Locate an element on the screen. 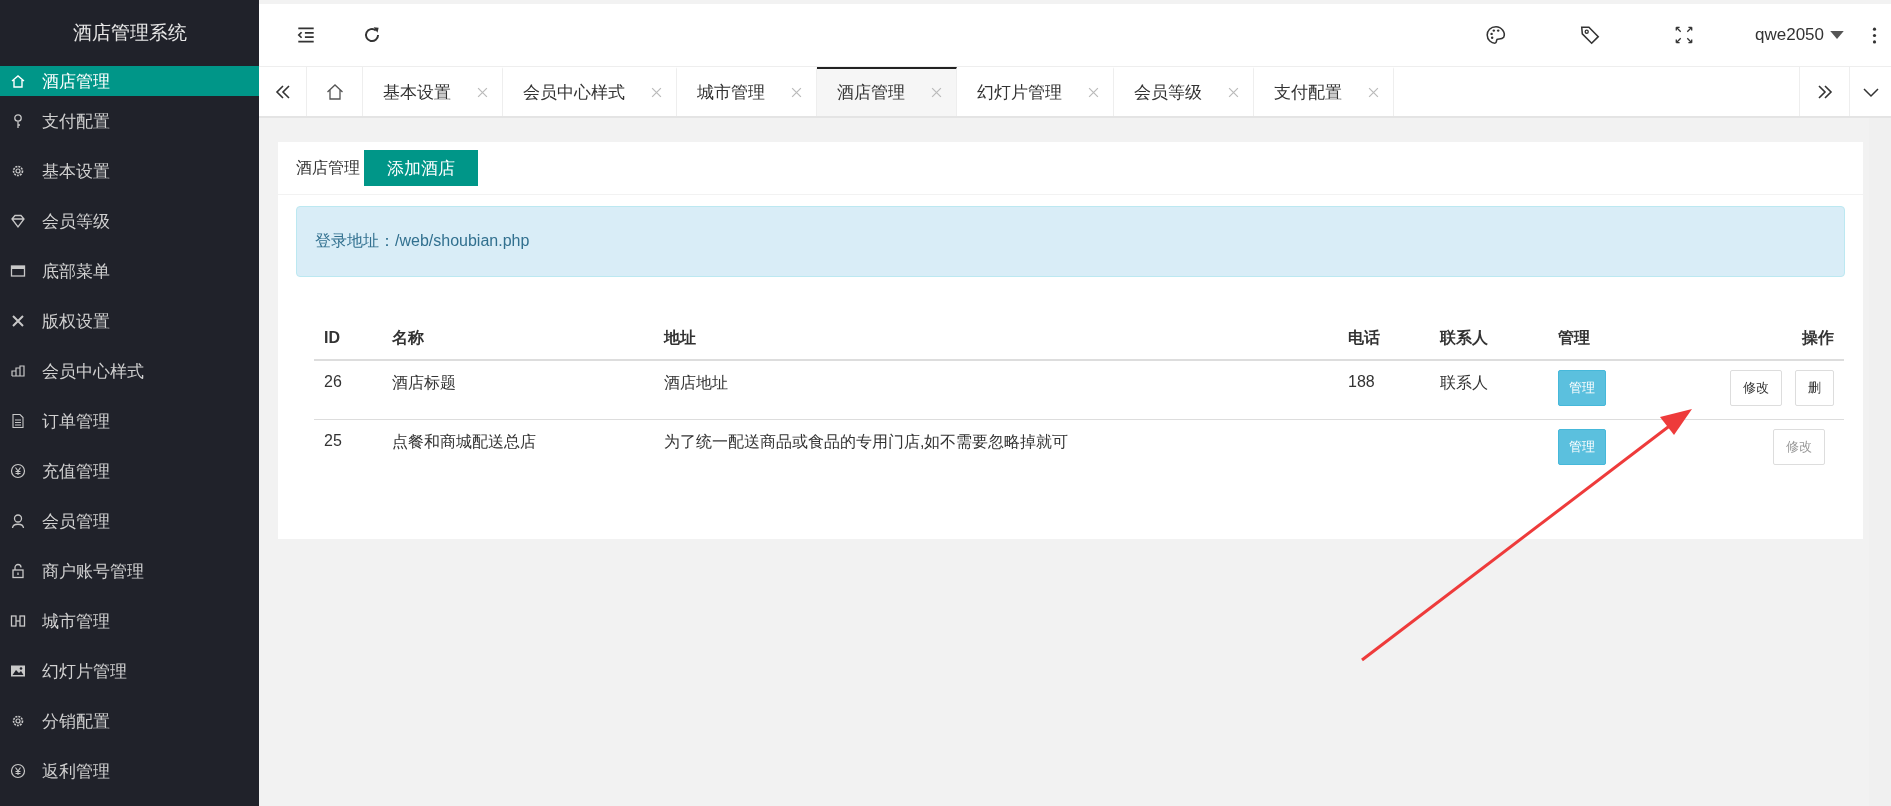  document-icon is located at coordinates (18, 421).